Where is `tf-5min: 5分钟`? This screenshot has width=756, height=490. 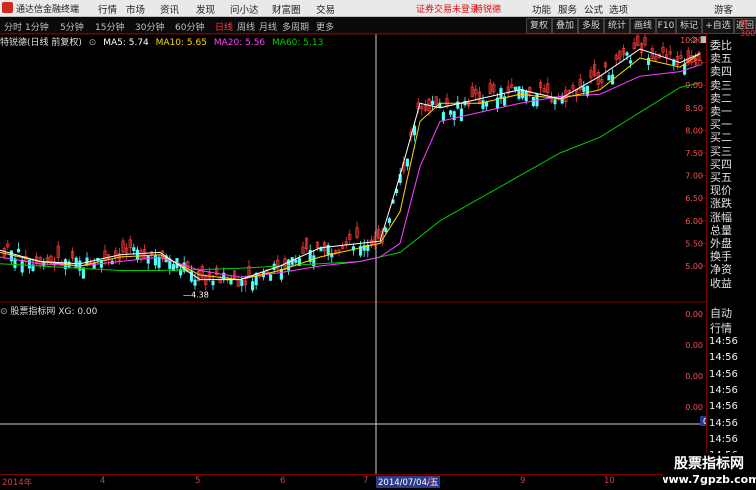
tf-5min: 5分钟 is located at coordinates (72, 26).